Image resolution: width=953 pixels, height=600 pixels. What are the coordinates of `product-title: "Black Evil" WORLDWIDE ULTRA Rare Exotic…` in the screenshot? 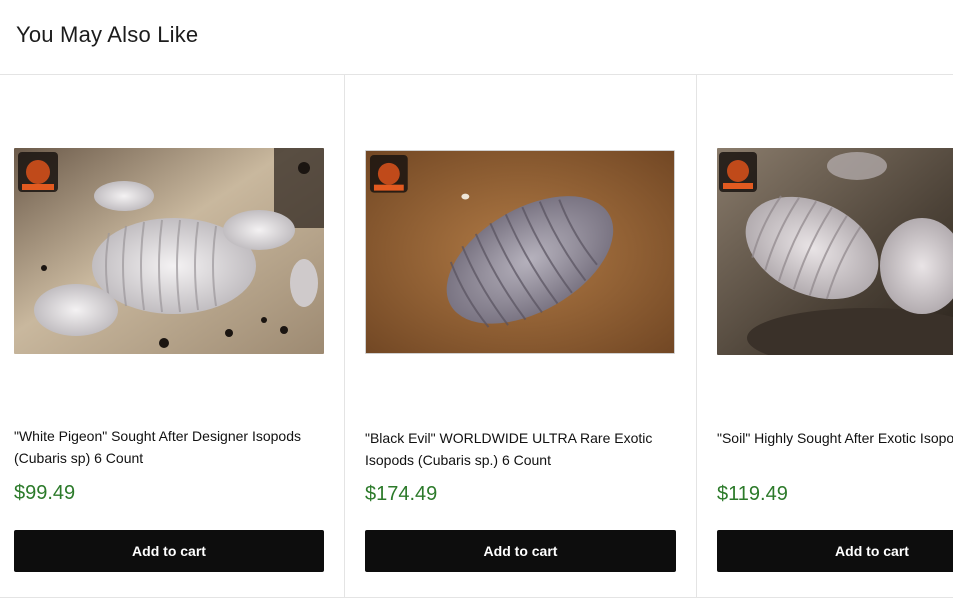 It's located at (520, 449).